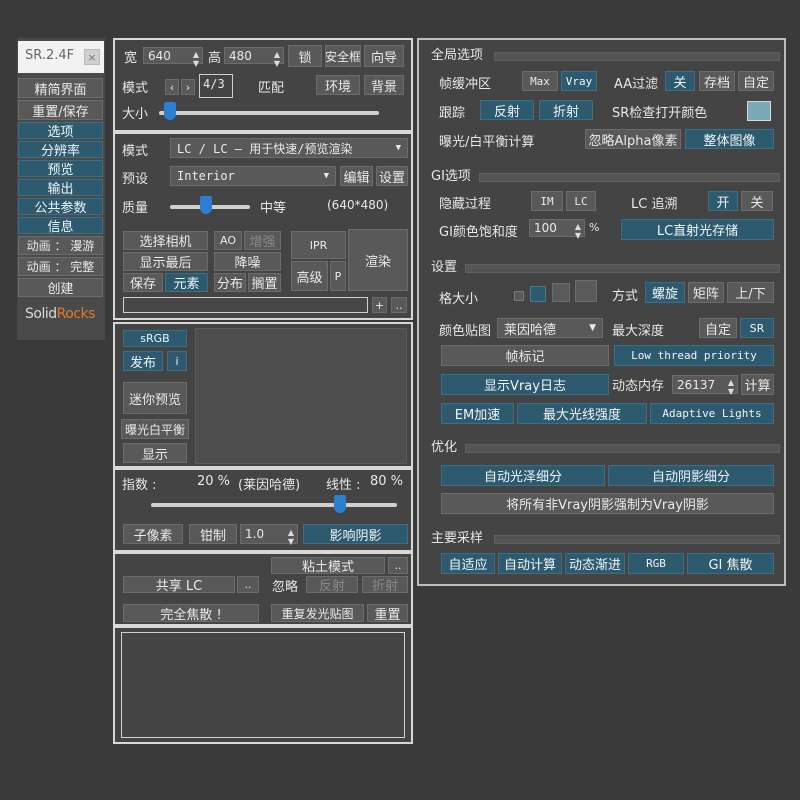 Image resolution: width=800 pixels, height=800 pixels. What do you see at coordinates (579, 81) in the screenshot?
I see `fb-vray-button: Vray` at bounding box center [579, 81].